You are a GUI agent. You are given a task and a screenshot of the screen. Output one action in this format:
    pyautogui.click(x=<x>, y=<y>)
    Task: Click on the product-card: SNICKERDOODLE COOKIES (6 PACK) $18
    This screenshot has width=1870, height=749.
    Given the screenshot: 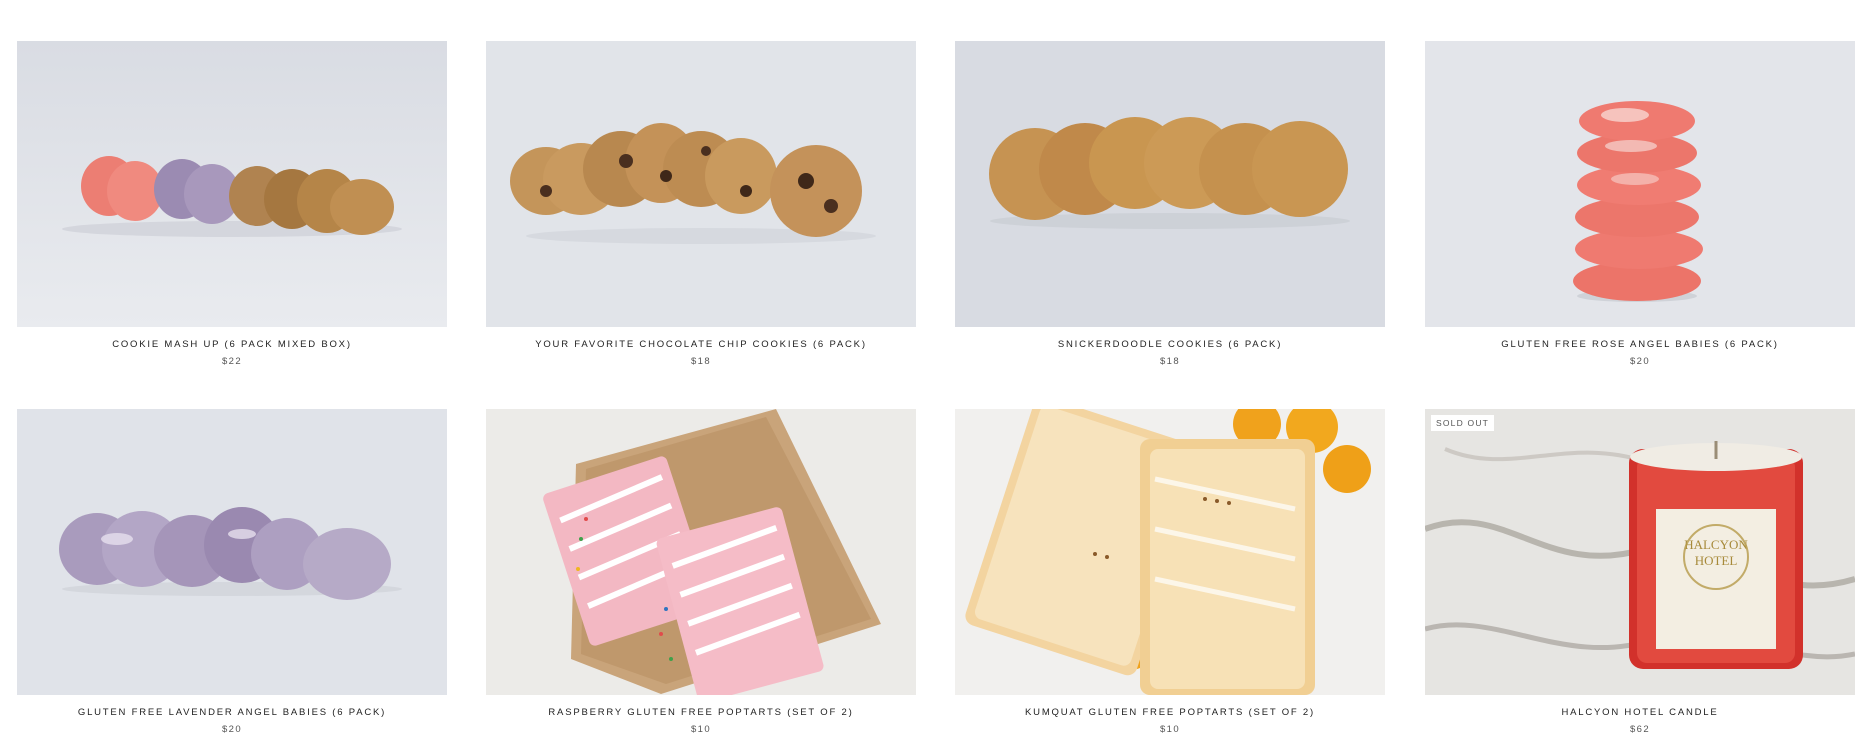 What is the action you would take?
    pyautogui.click(x=1170, y=211)
    